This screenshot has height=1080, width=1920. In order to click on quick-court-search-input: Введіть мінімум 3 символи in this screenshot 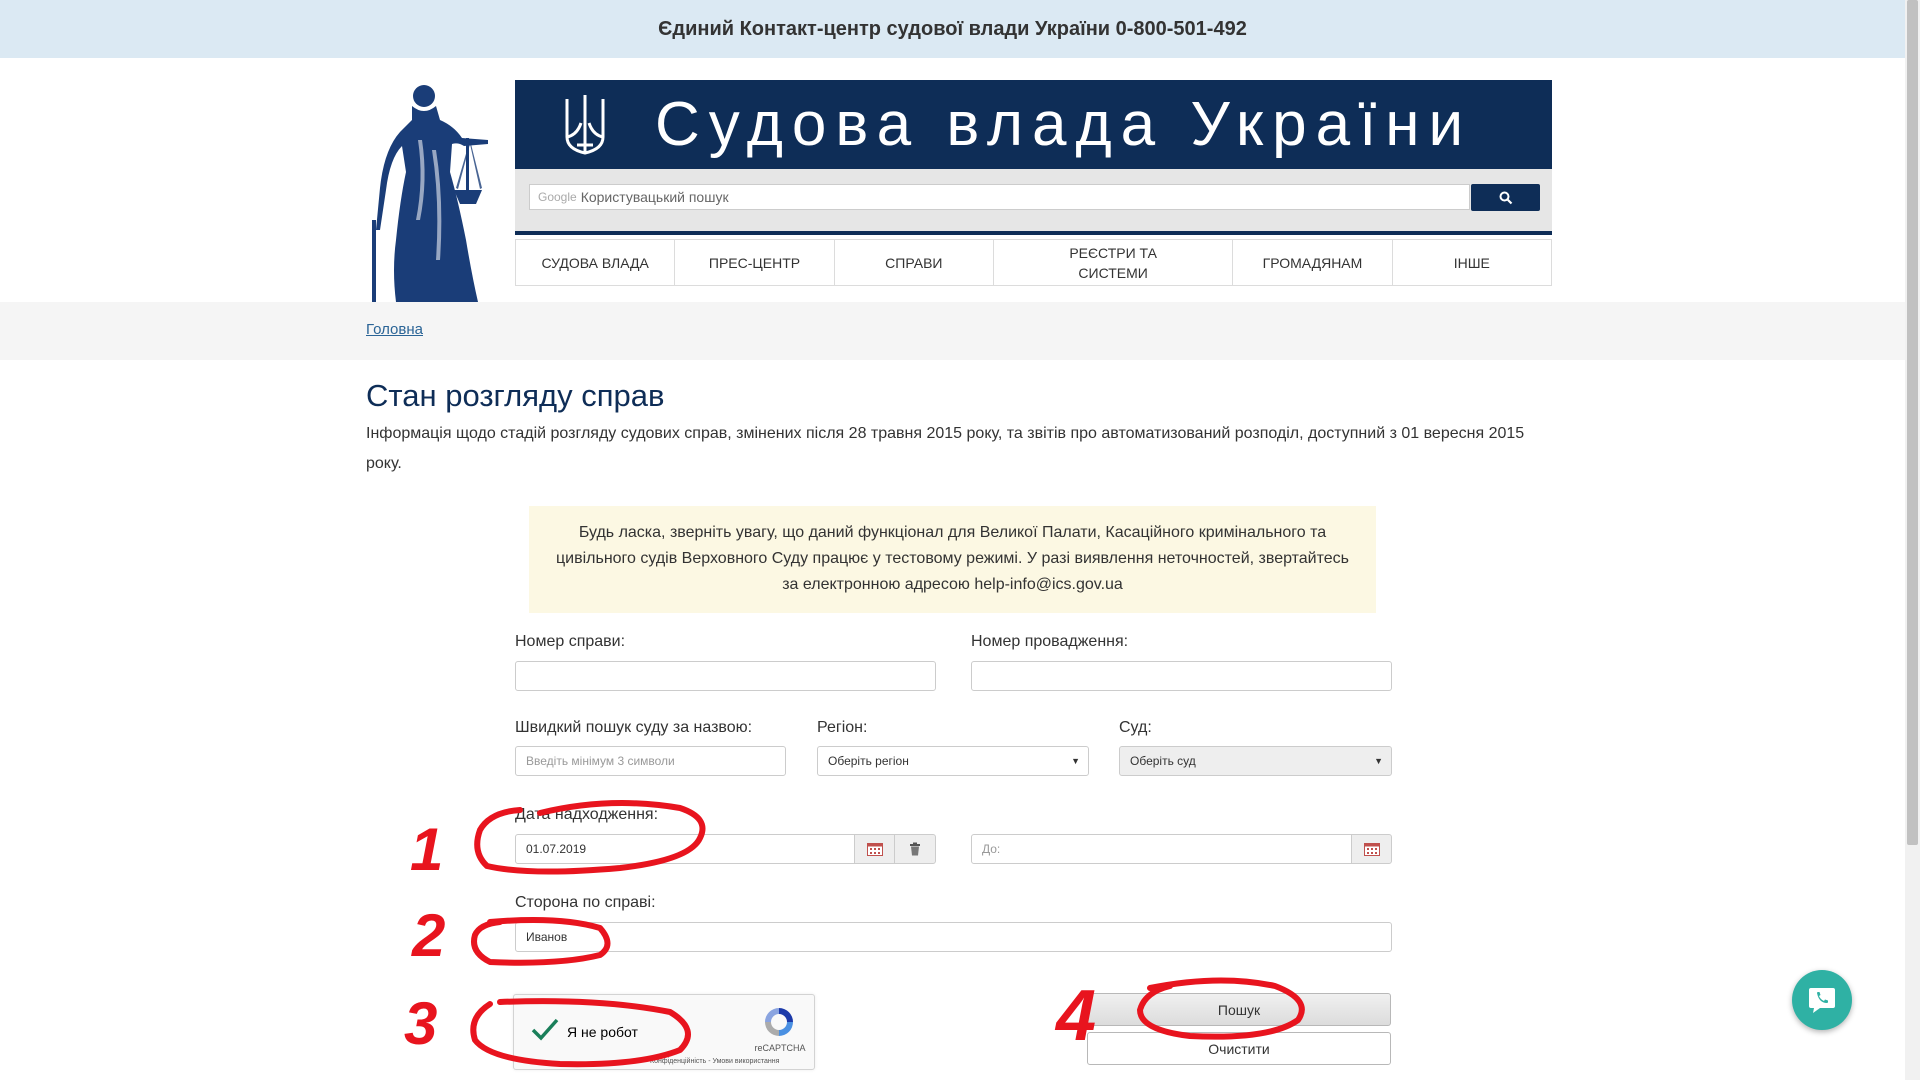, I will do `click(650, 761)`.